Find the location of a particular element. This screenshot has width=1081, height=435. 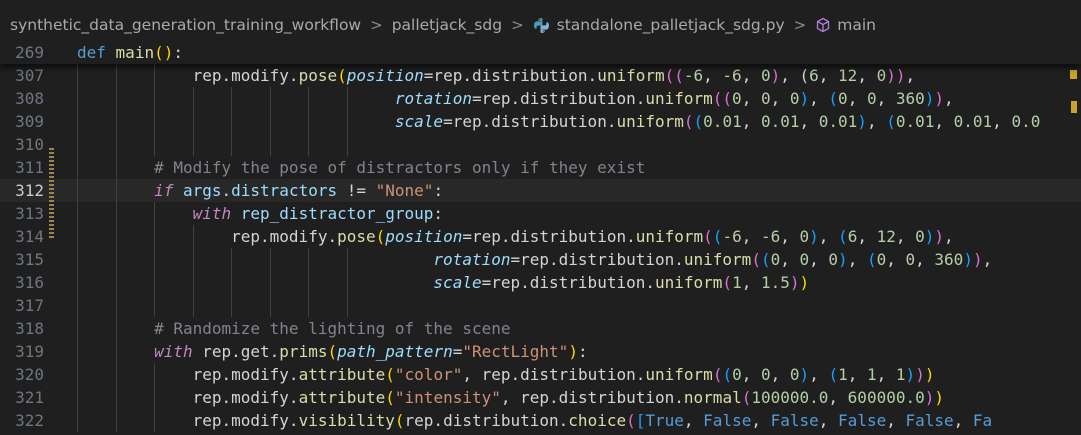

code-token: position is located at coordinates (424, 236).